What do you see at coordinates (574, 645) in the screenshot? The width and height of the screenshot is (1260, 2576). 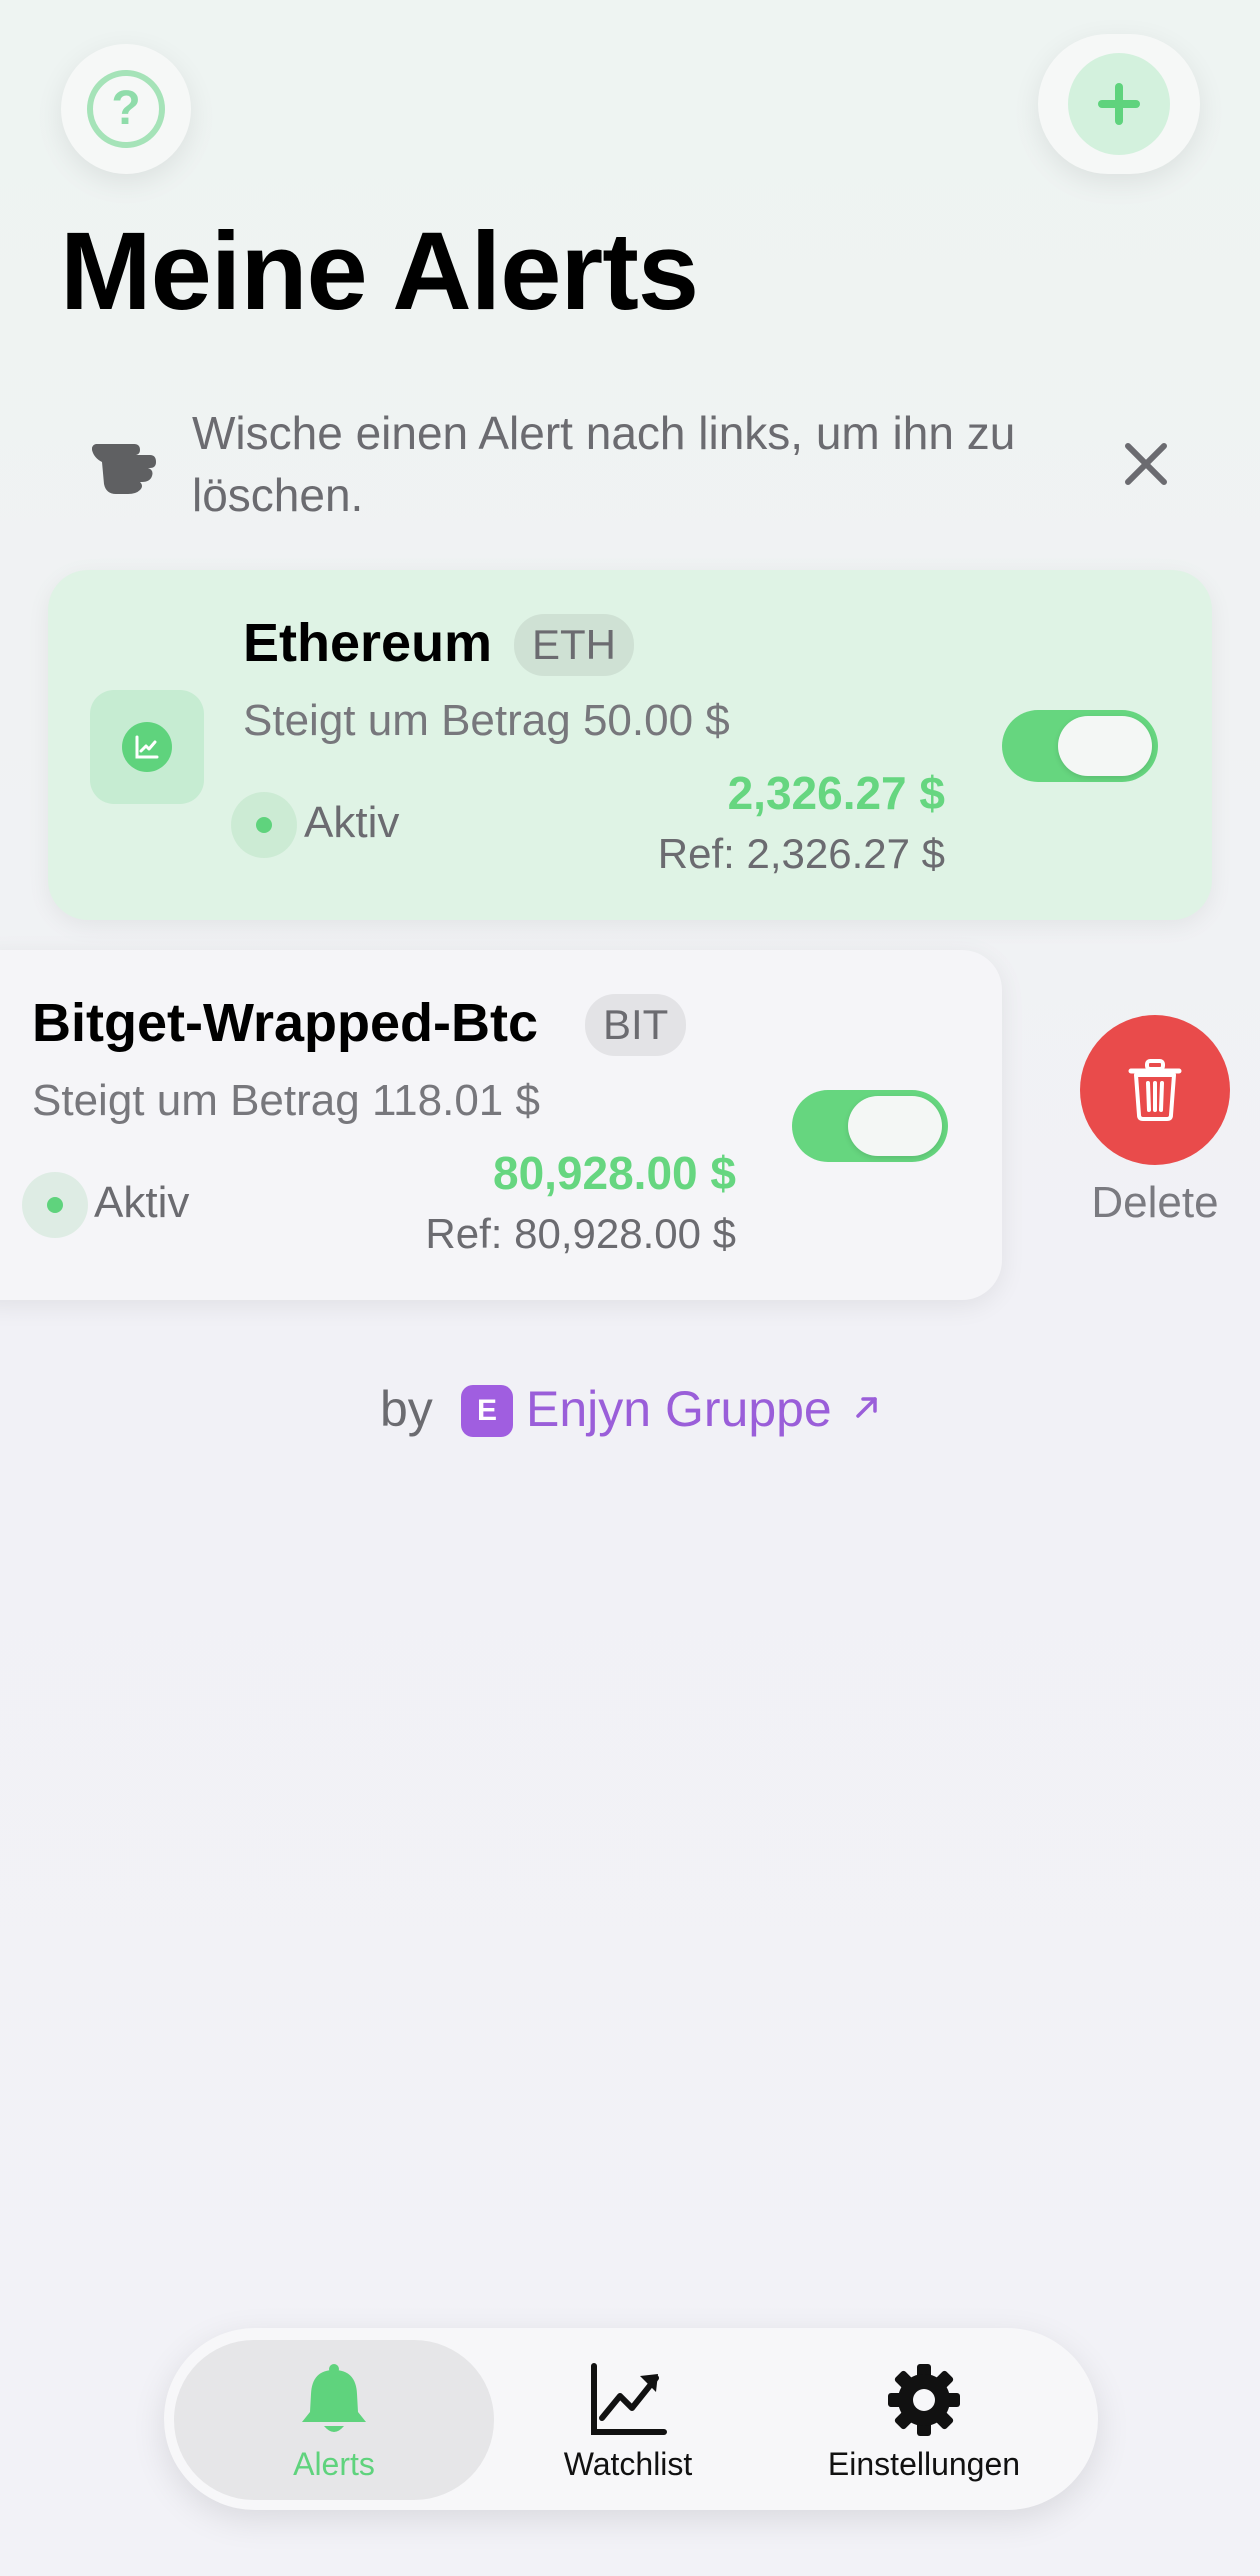 I see `ticker-badge: ETH` at bounding box center [574, 645].